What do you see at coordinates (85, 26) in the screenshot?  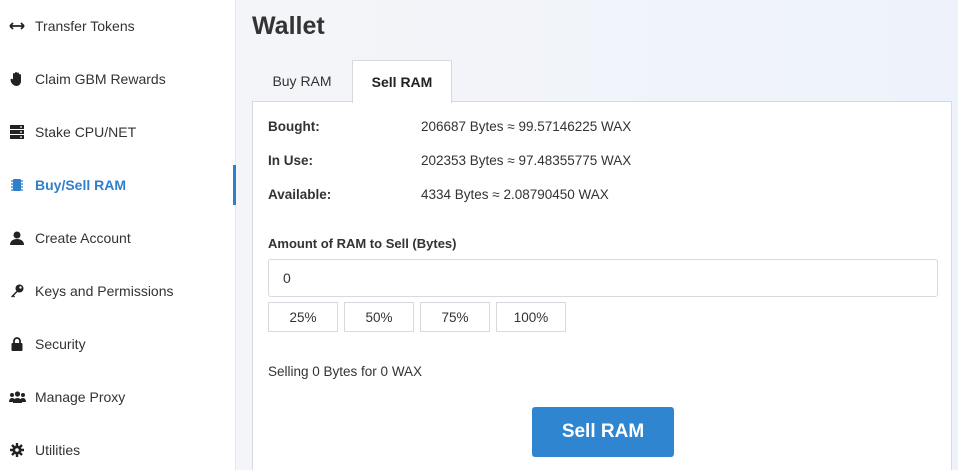 I see `sidebar-item-label: Transfer Tokens` at bounding box center [85, 26].